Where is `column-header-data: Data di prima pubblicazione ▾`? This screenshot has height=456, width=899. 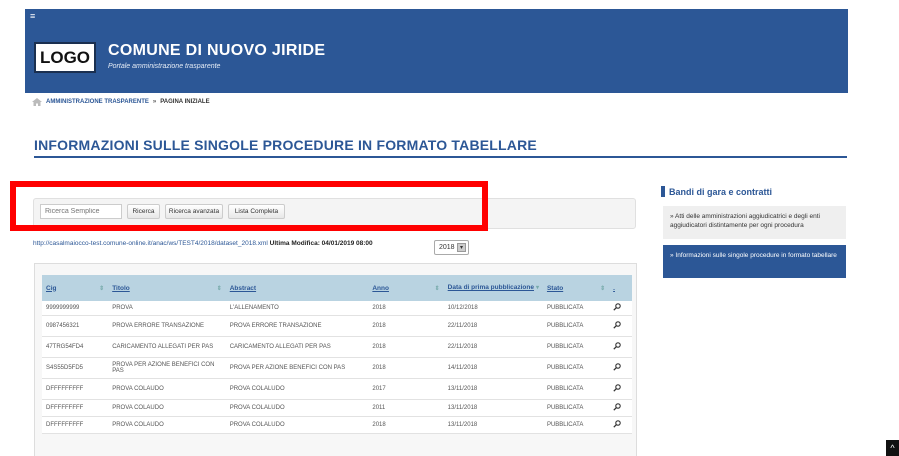
column-header-data: Data di prima pubblicazione ▾ is located at coordinates (493, 288).